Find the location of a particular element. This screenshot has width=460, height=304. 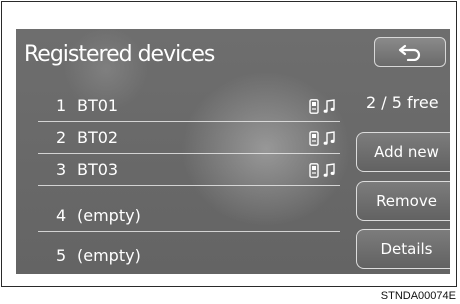

device-number: 5 is located at coordinates (61, 255).